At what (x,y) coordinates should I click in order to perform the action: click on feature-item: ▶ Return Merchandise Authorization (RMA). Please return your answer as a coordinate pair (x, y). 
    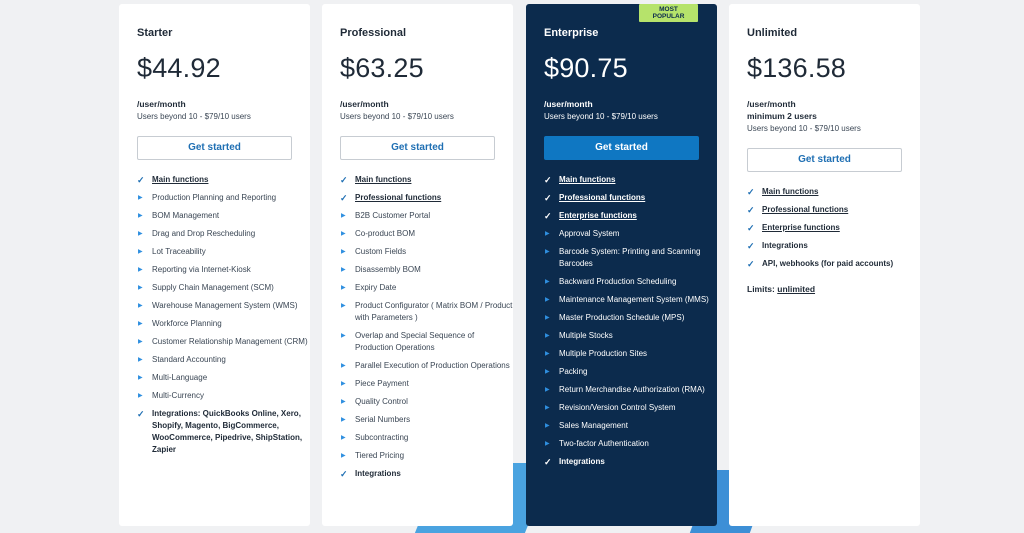
    Looking at the image, I should click on (630, 390).